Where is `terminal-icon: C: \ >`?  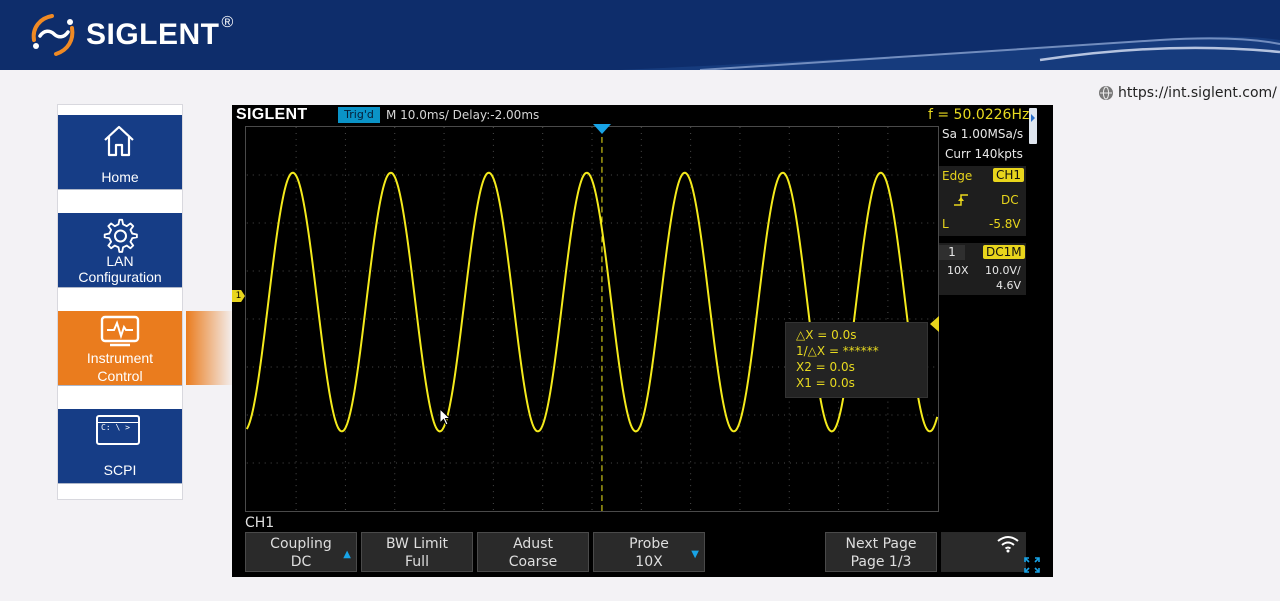 terminal-icon: C: \ > is located at coordinates (118, 430).